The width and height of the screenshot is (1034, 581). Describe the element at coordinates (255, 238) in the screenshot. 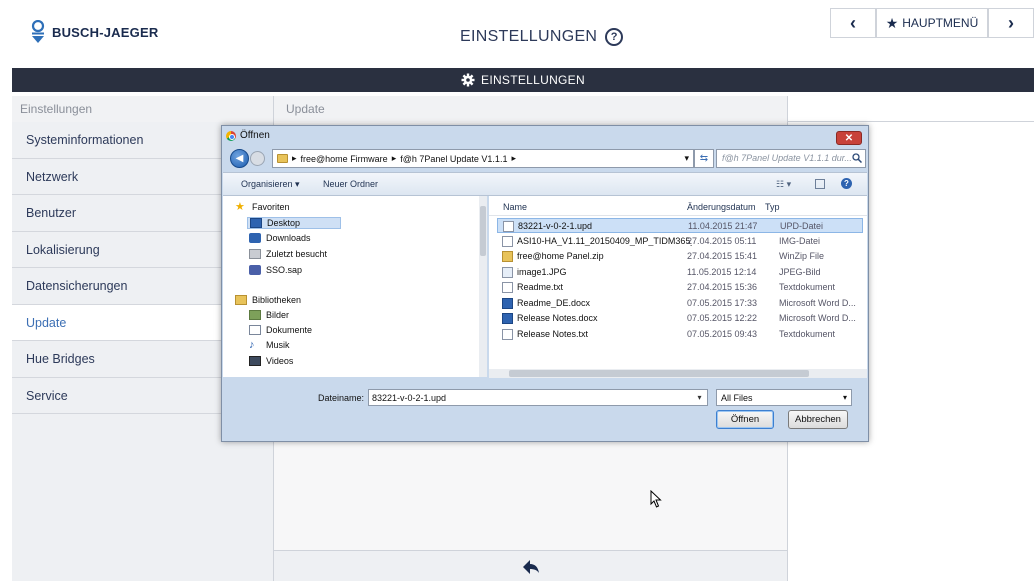

I see `downloads-icon` at that location.